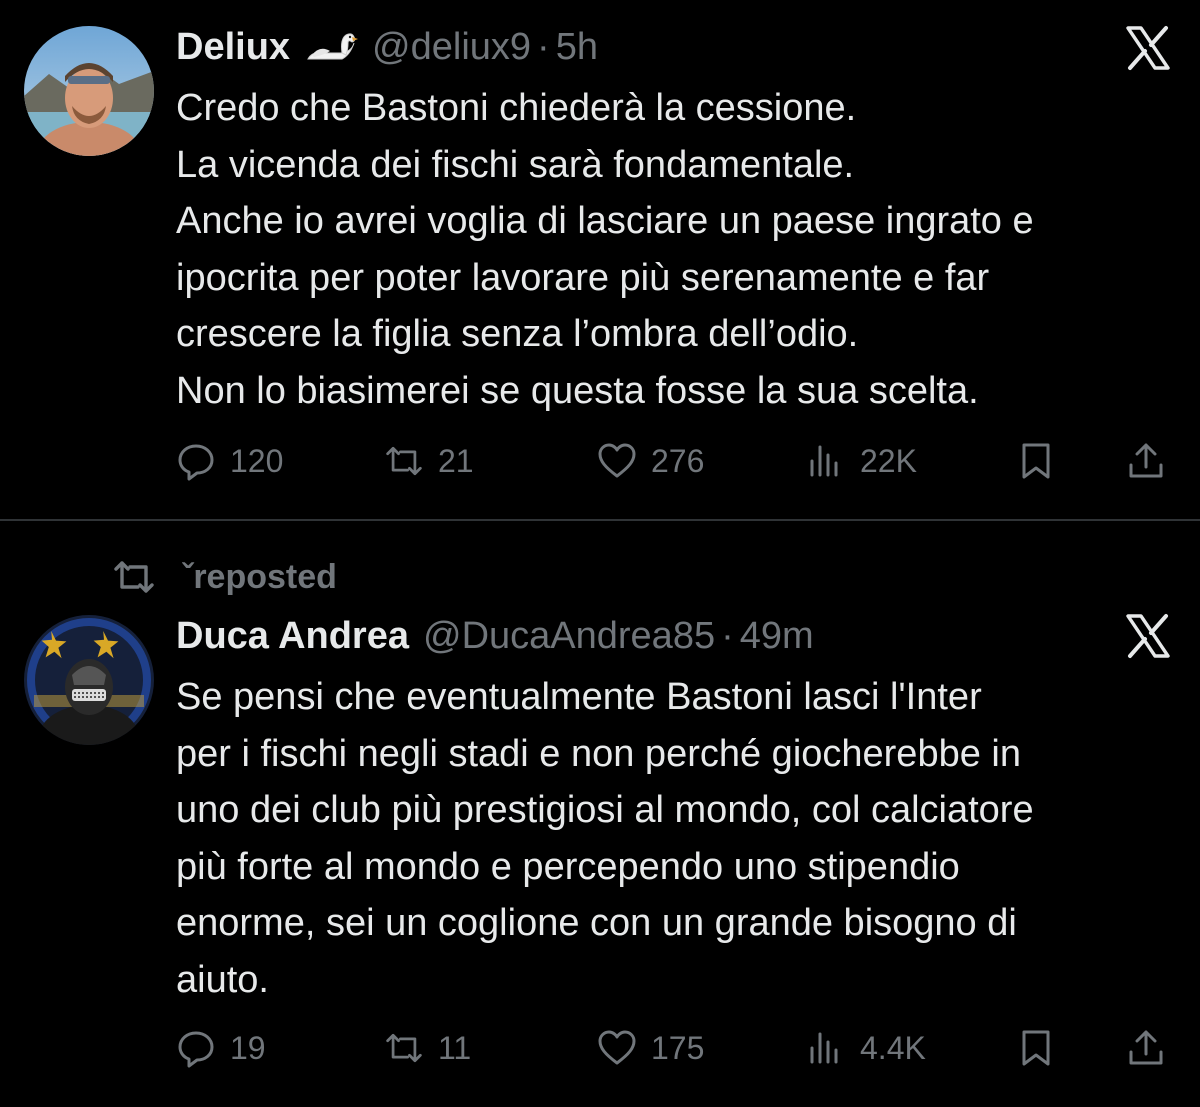 This screenshot has width=1200, height=1107. I want to click on views-button: 4.4K, so click(866, 1048).